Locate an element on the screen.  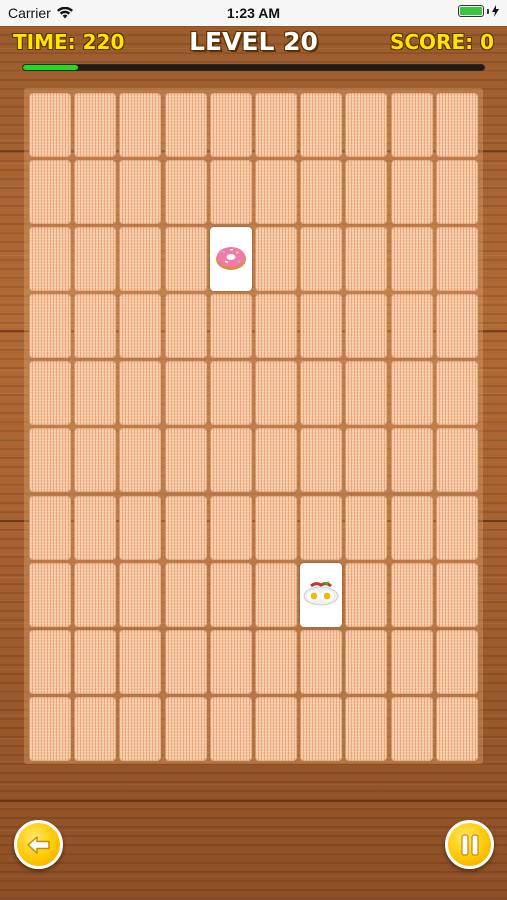
pause-button is located at coordinates (469, 844).